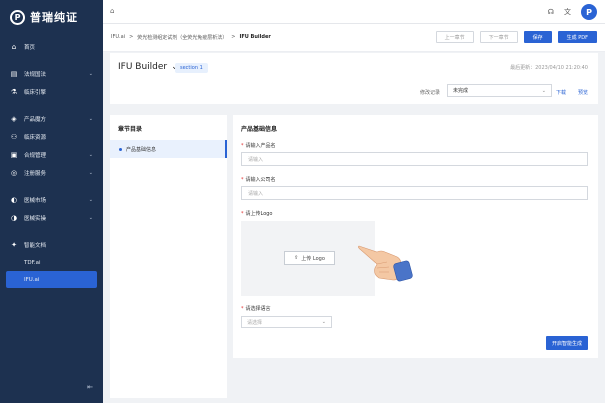 This screenshot has width=605, height=403. I want to click on language-label: * 请选择语言, so click(256, 308).